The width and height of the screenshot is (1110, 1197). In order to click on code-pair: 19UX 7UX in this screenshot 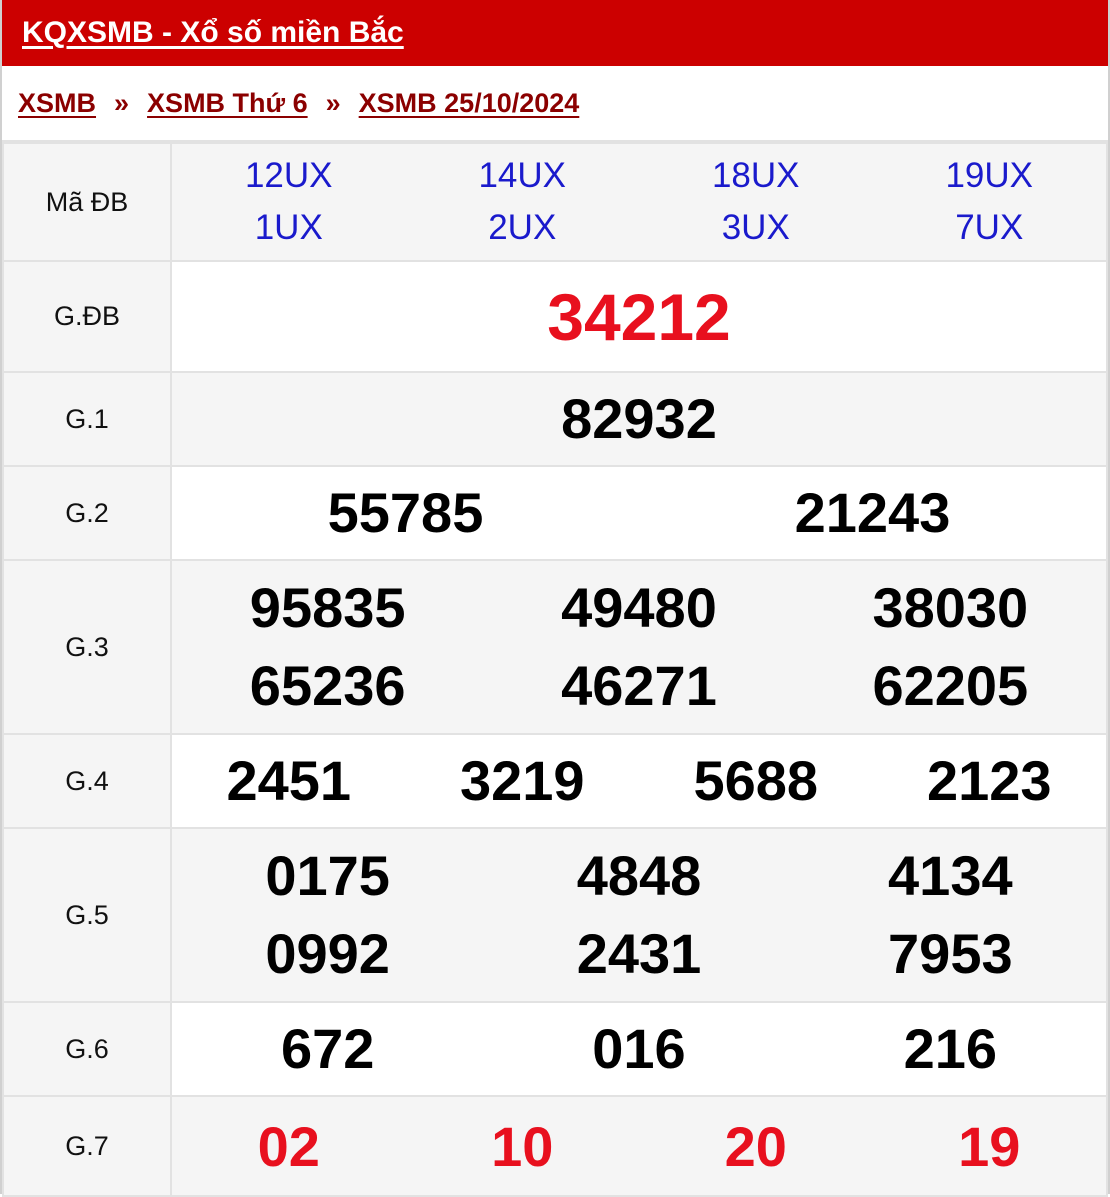, I will do `click(989, 202)`.